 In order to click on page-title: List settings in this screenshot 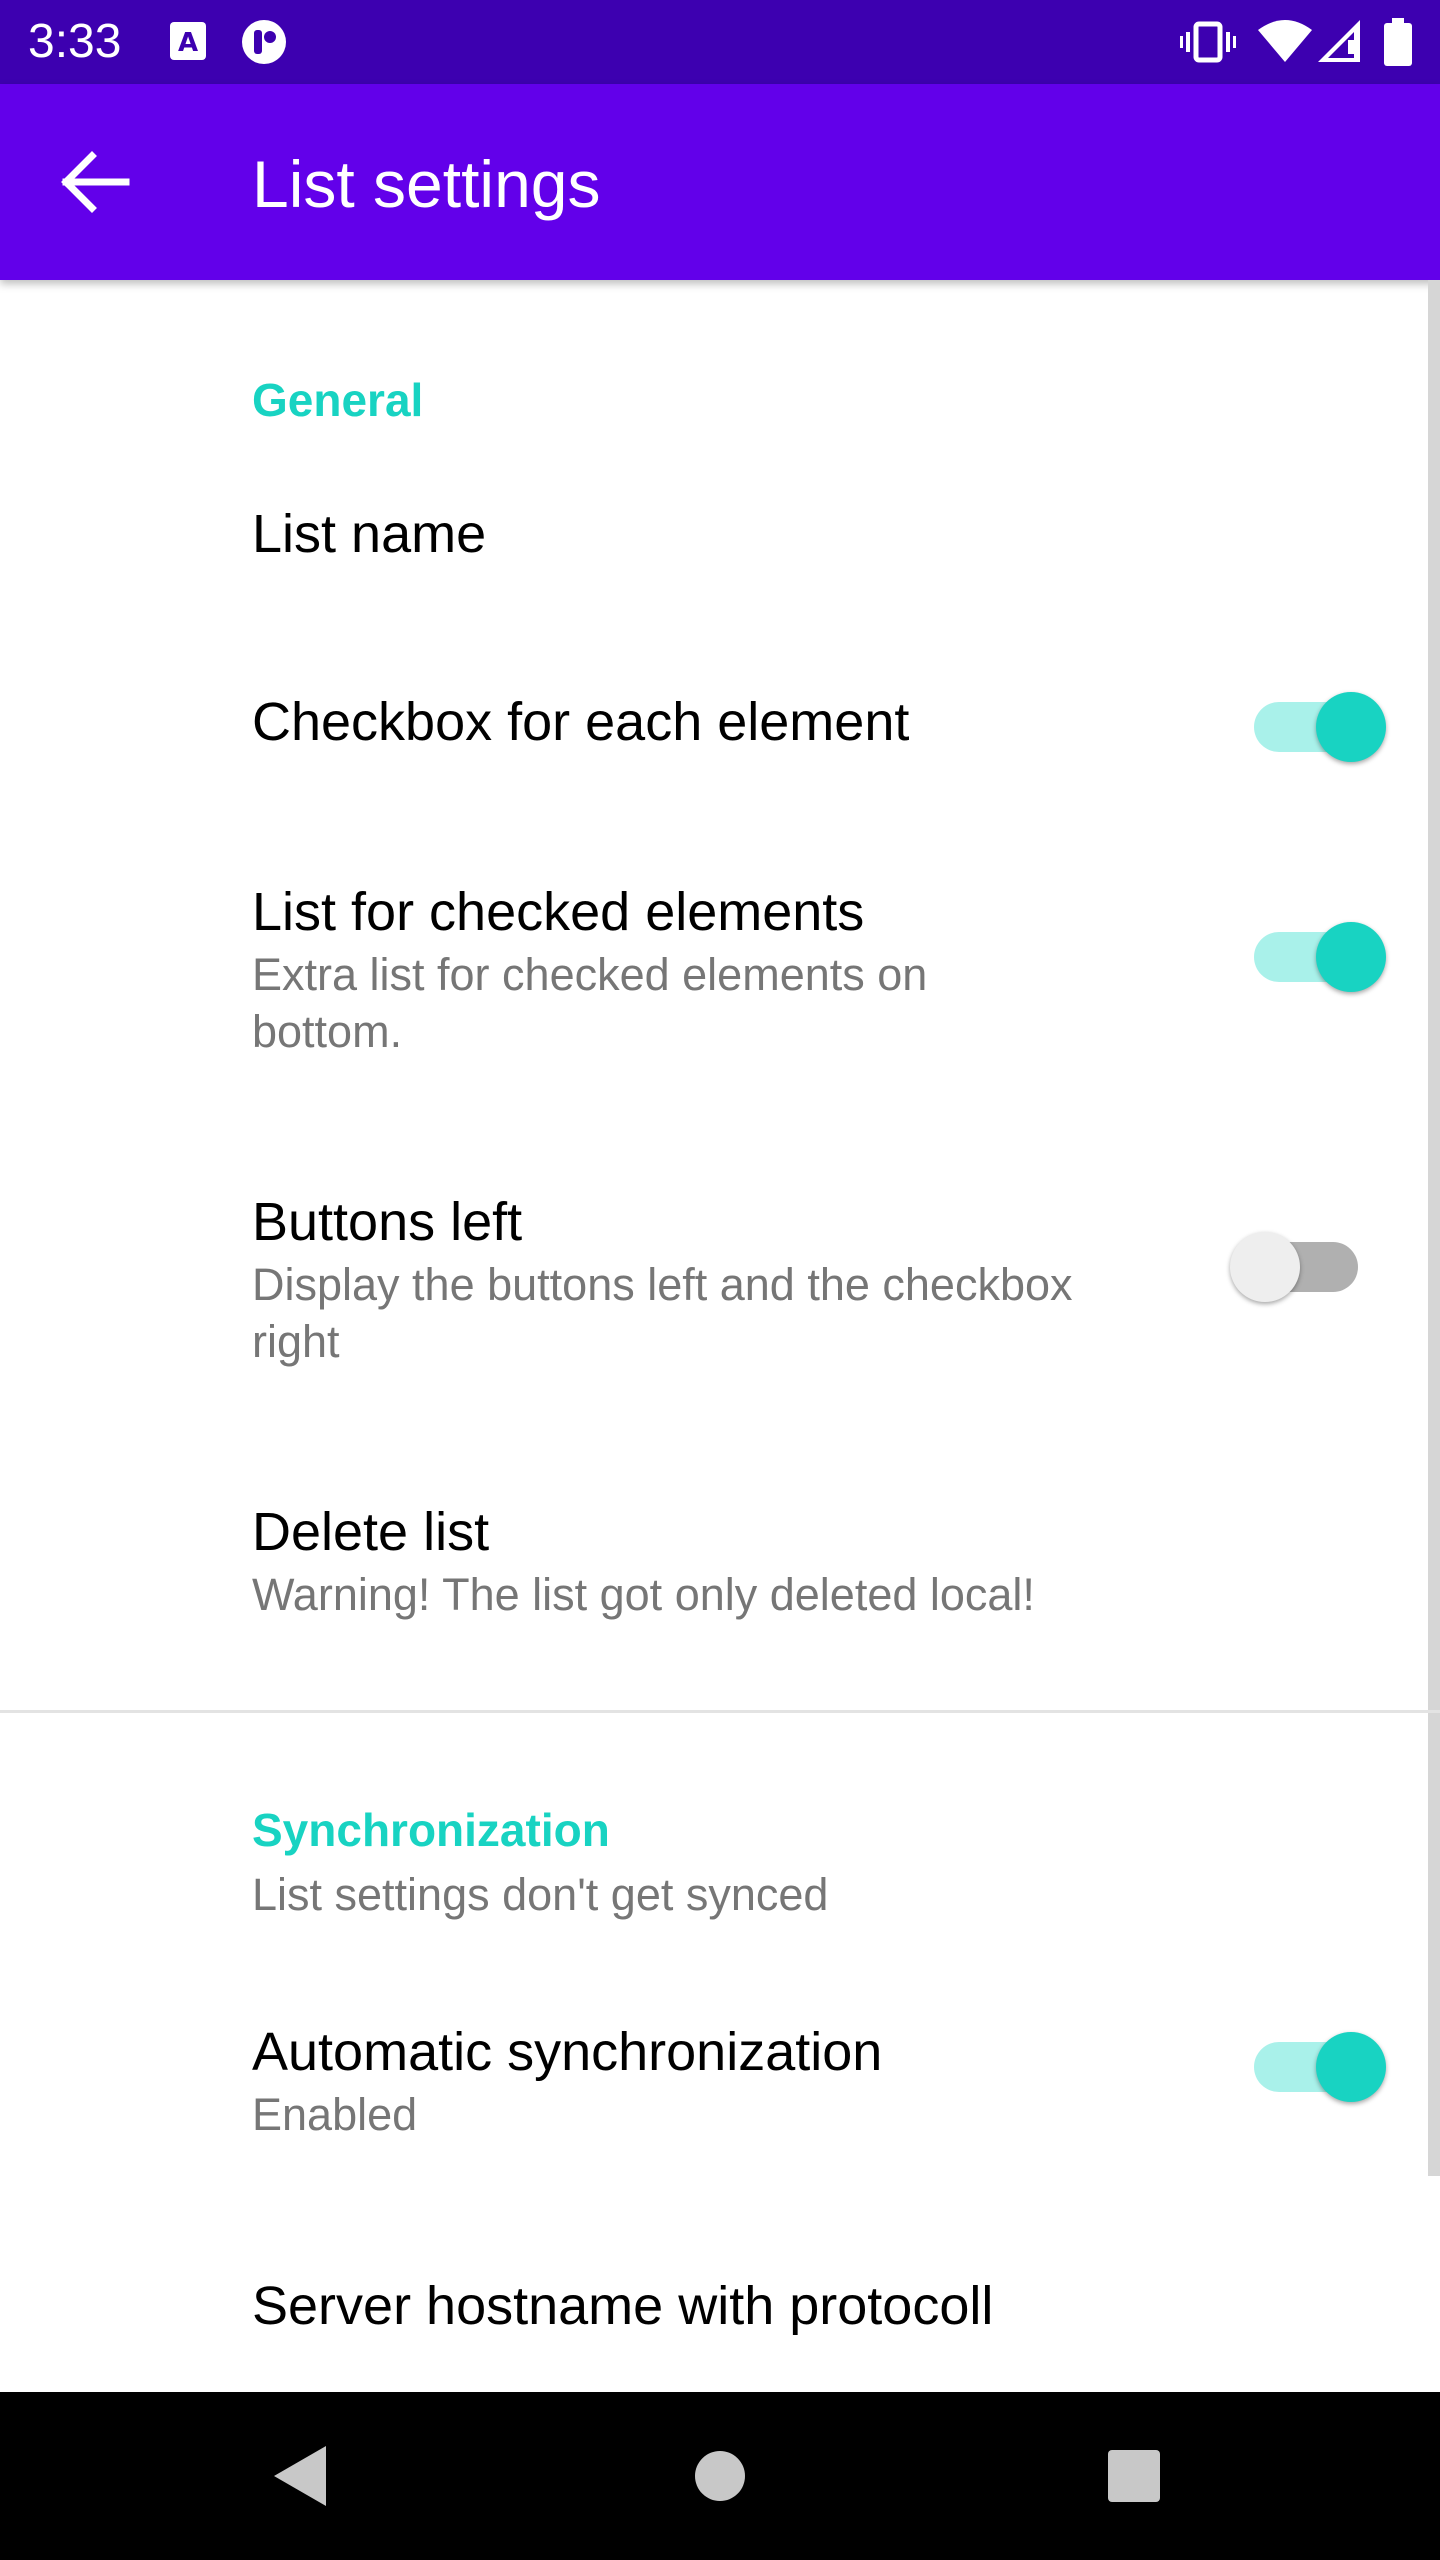, I will do `click(426, 184)`.